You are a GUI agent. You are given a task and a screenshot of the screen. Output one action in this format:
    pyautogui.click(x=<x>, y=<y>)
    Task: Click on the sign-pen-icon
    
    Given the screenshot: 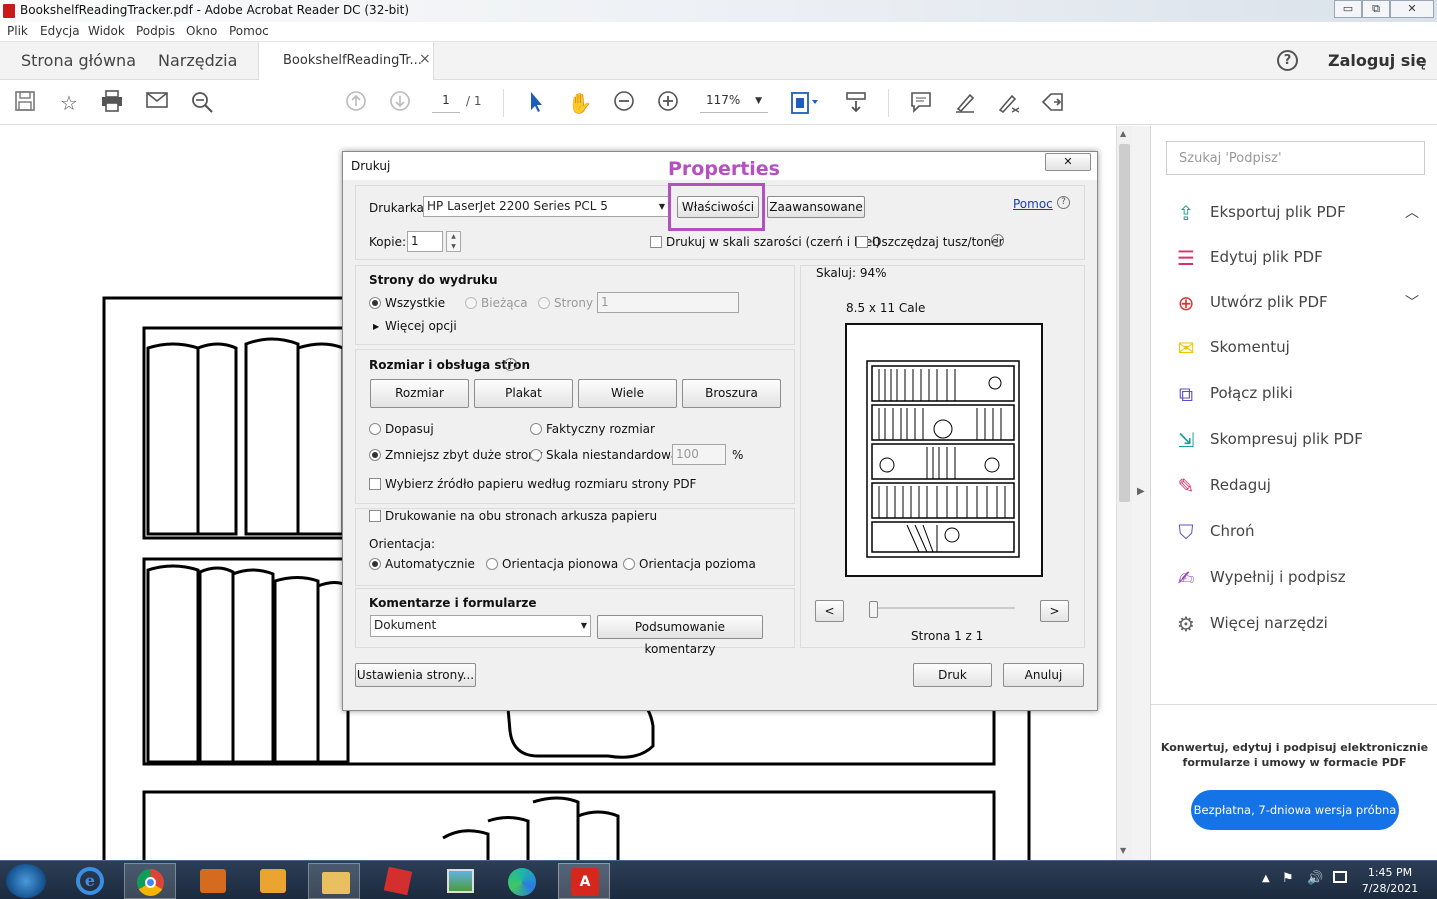 What is the action you would take?
    pyautogui.click(x=1009, y=103)
    